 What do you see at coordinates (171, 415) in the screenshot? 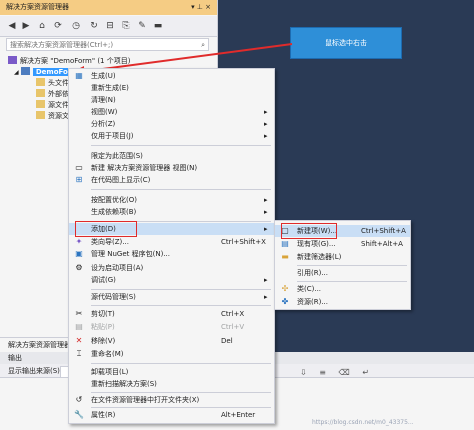
I see `menu-item-properties: 🔧 属性(R) Alt+Enter` at bounding box center [171, 415].